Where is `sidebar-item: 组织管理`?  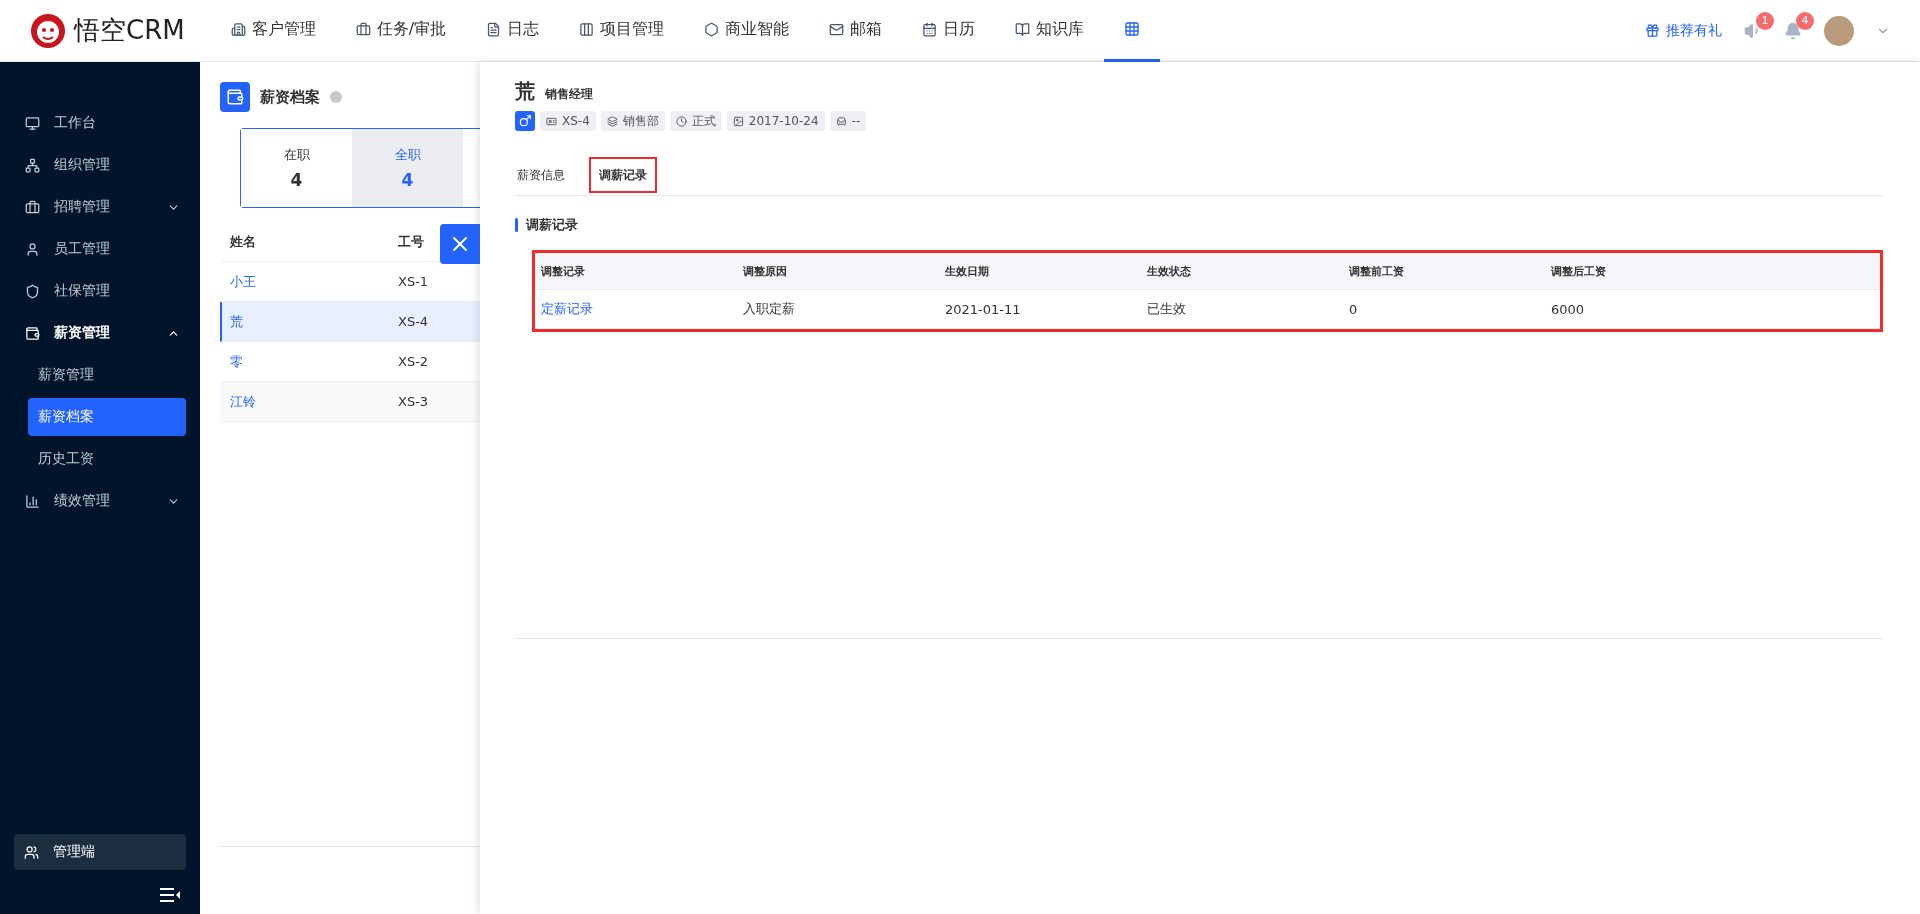 sidebar-item: 组织管理 is located at coordinates (100, 165).